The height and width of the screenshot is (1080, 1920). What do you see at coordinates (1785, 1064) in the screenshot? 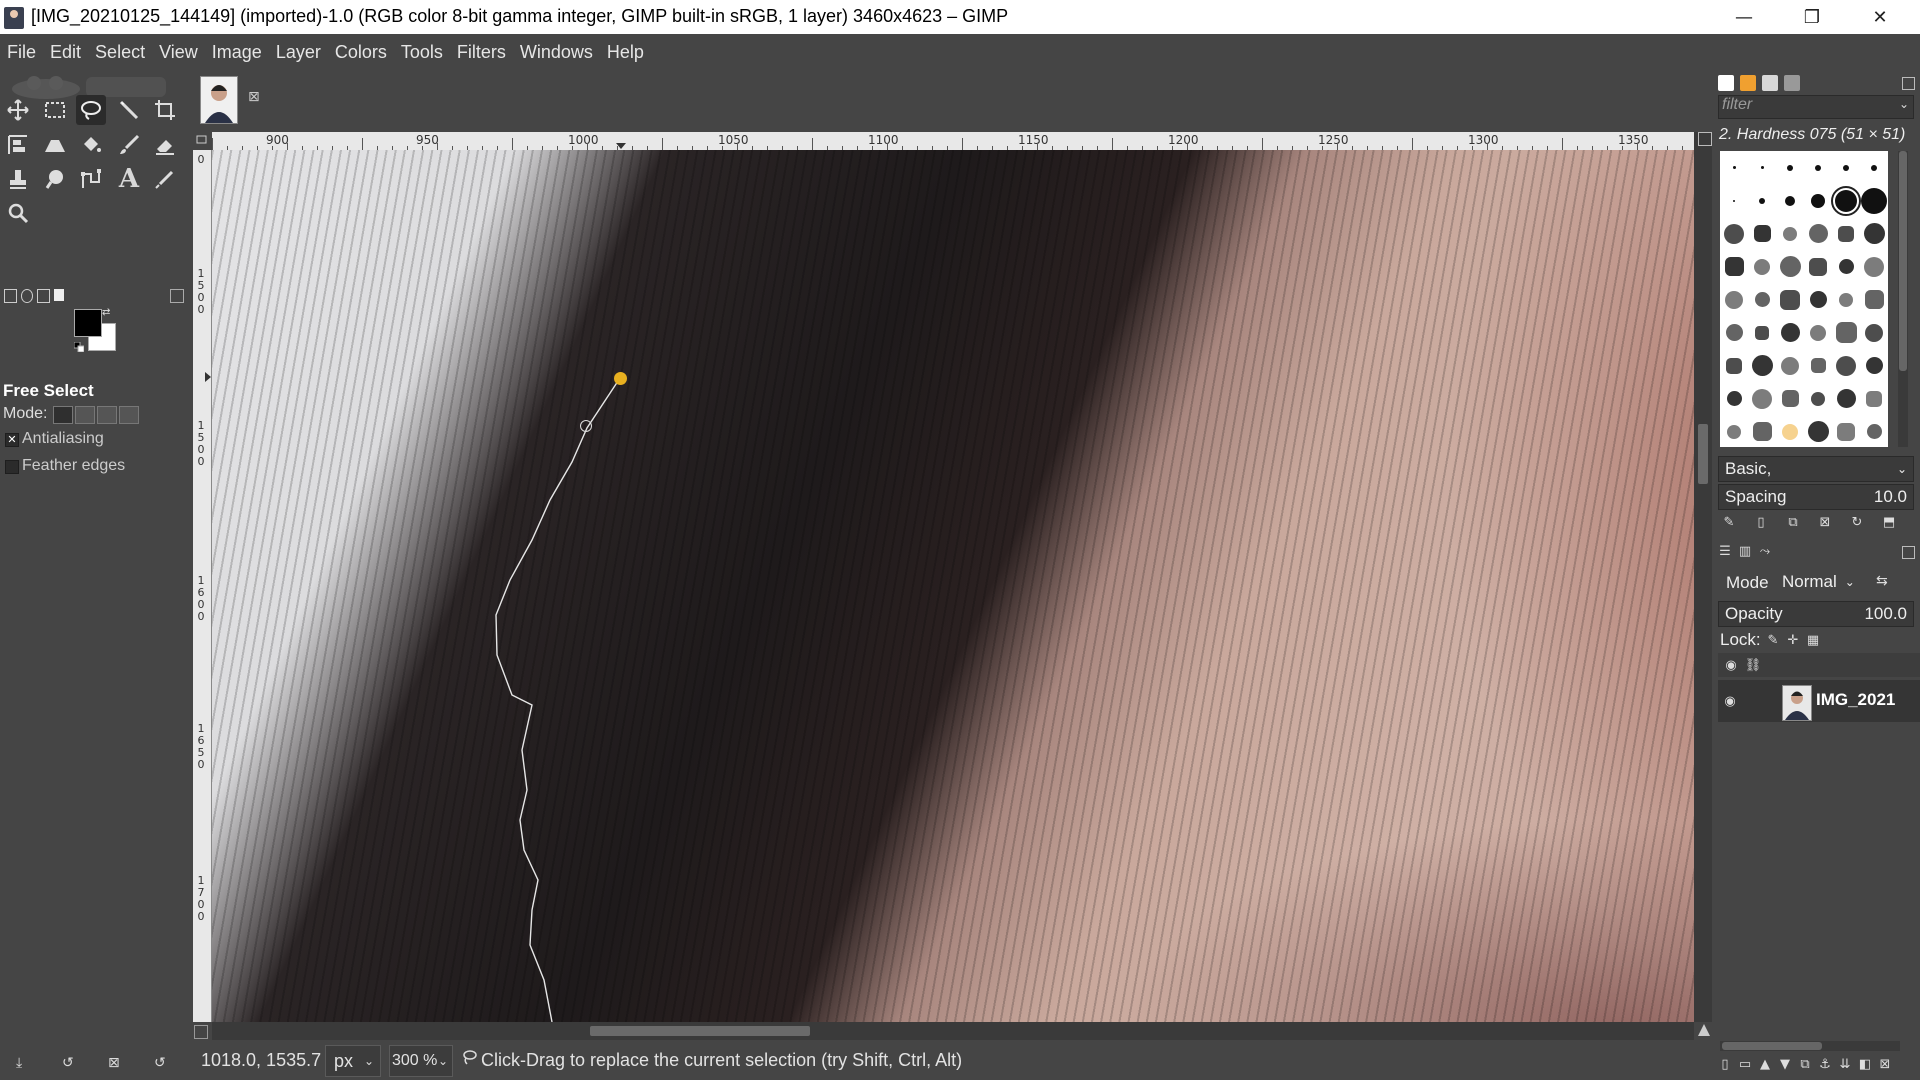
I see `lower-layer-icon: ▼` at bounding box center [1785, 1064].